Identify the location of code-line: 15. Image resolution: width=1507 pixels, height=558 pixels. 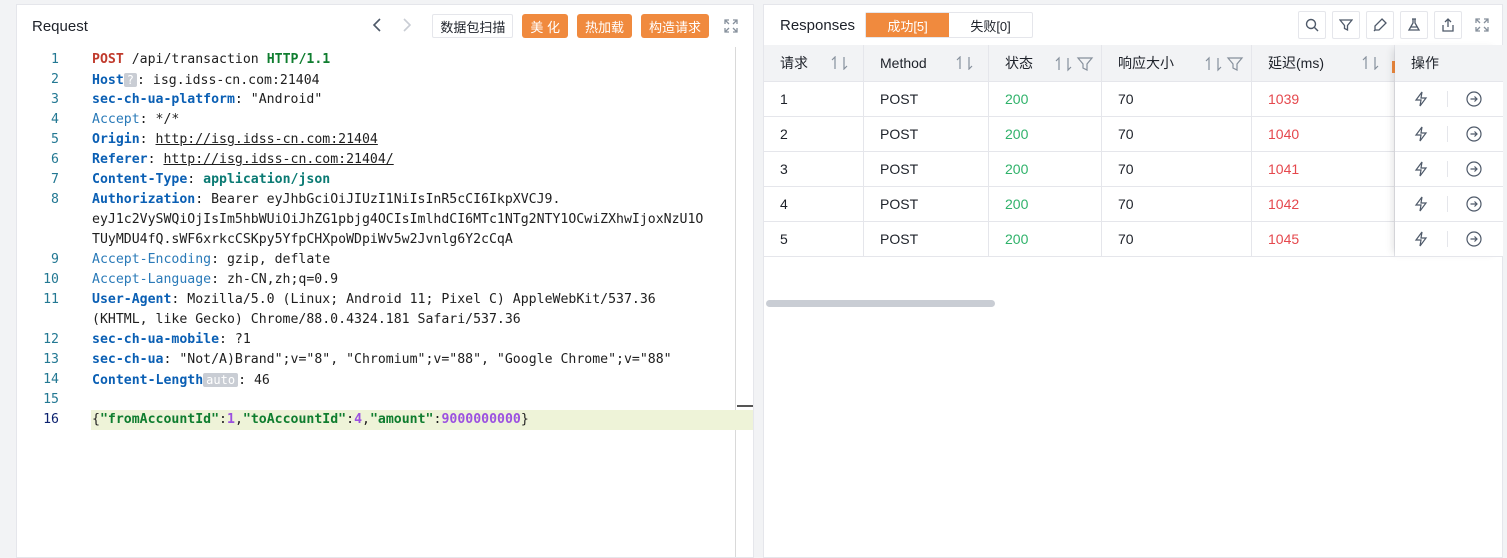
(51, 399).